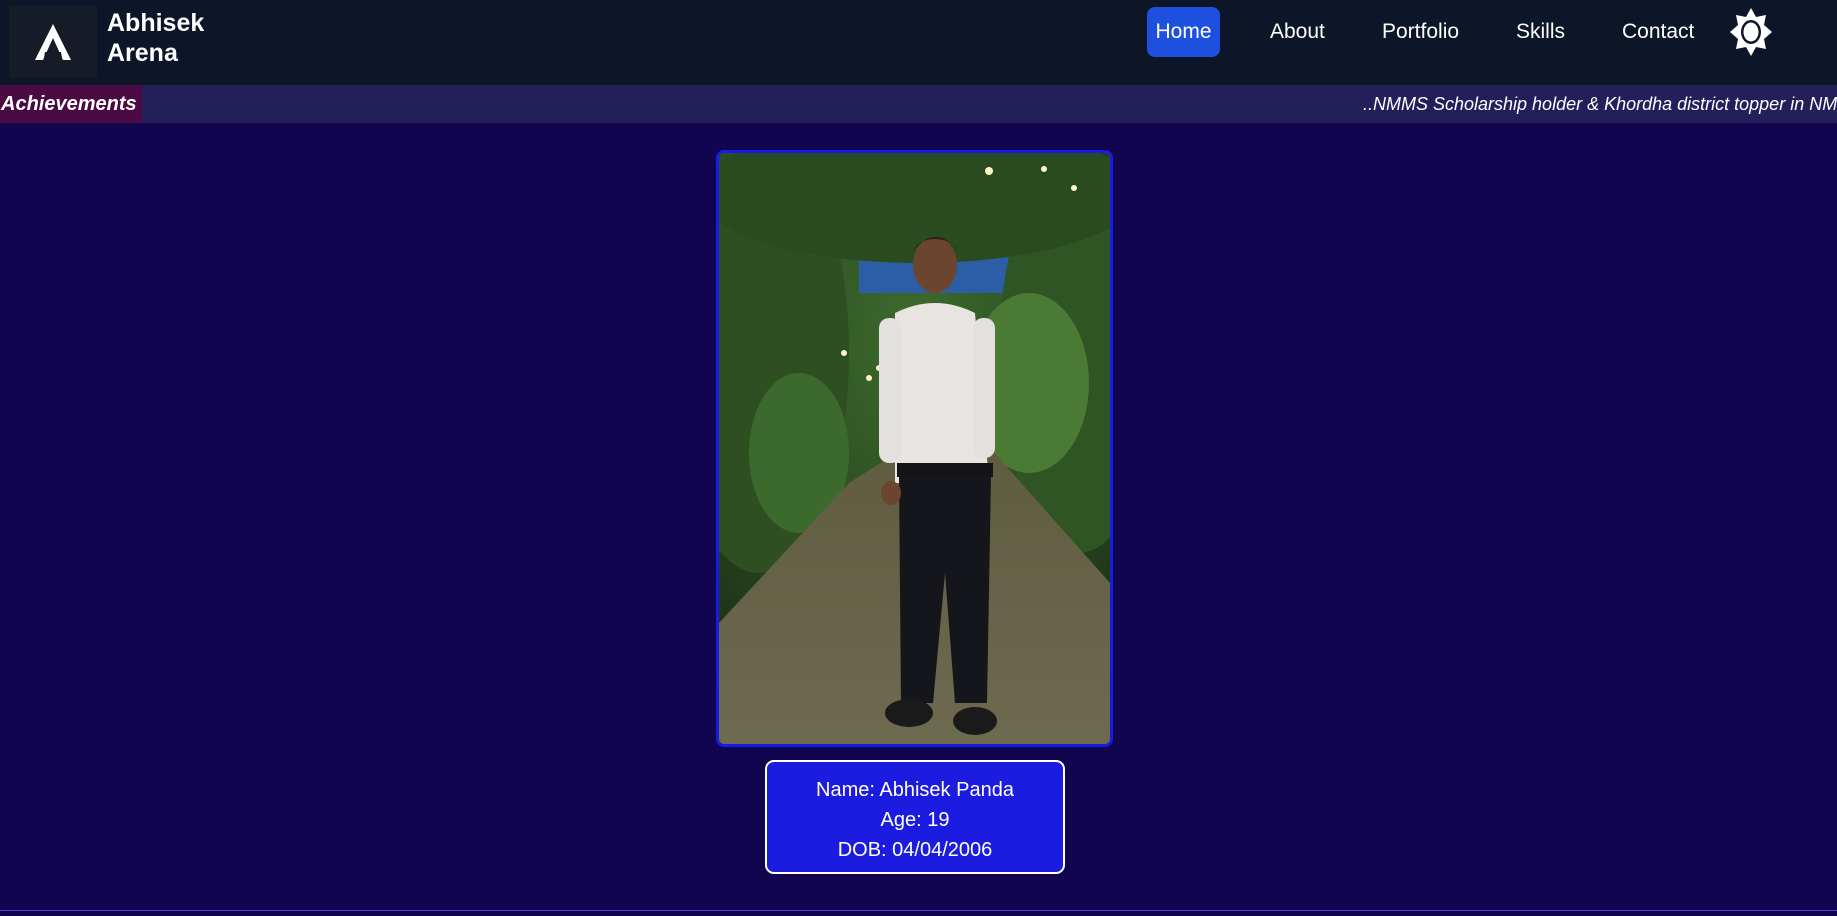  What do you see at coordinates (1297, 32) in the screenshot?
I see `nav-about: About` at bounding box center [1297, 32].